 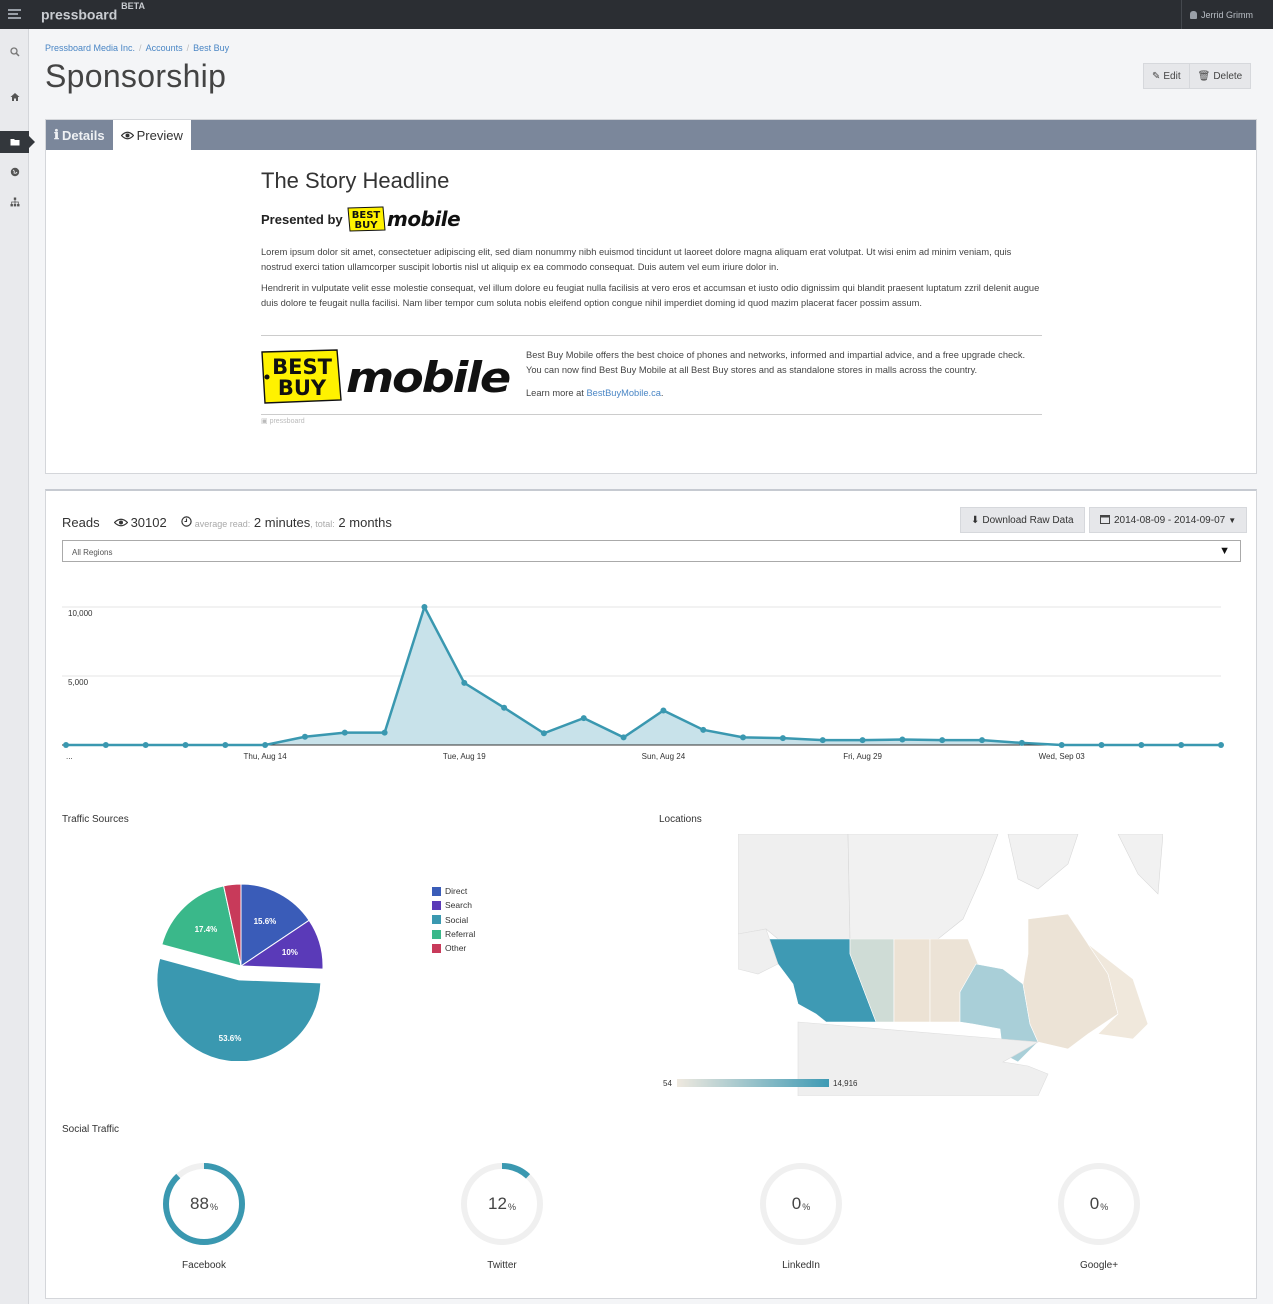 What do you see at coordinates (78, 682) in the screenshot?
I see `y-tick-label: 5,000` at bounding box center [78, 682].